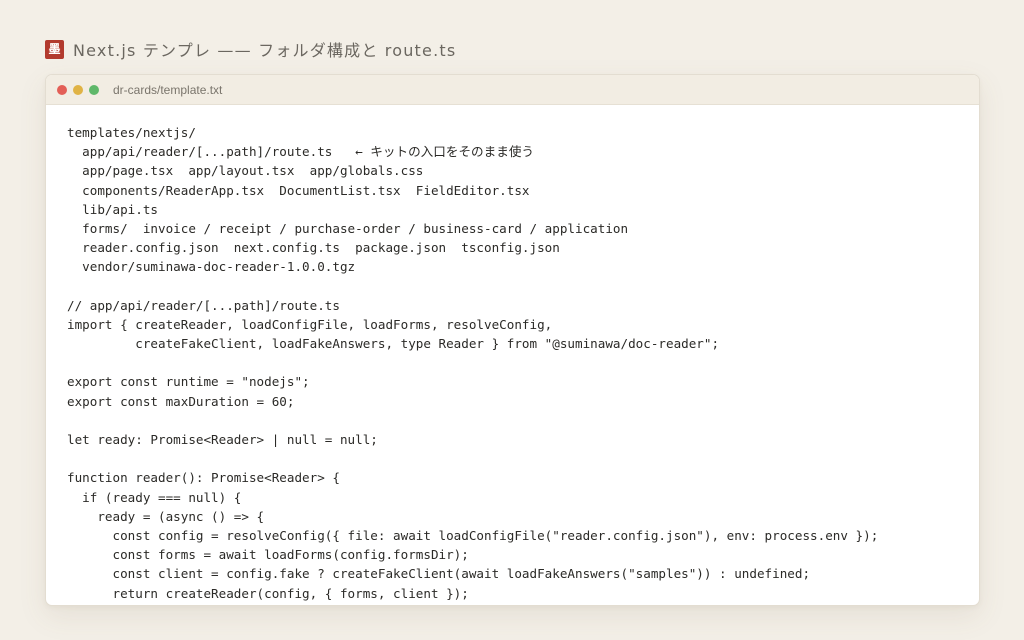 Image resolution: width=1024 pixels, height=640 pixels. What do you see at coordinates (168, 89) in the screenshot?
I see `window-filename: dr-cards/template.txt` at bounding box center [168, 89].